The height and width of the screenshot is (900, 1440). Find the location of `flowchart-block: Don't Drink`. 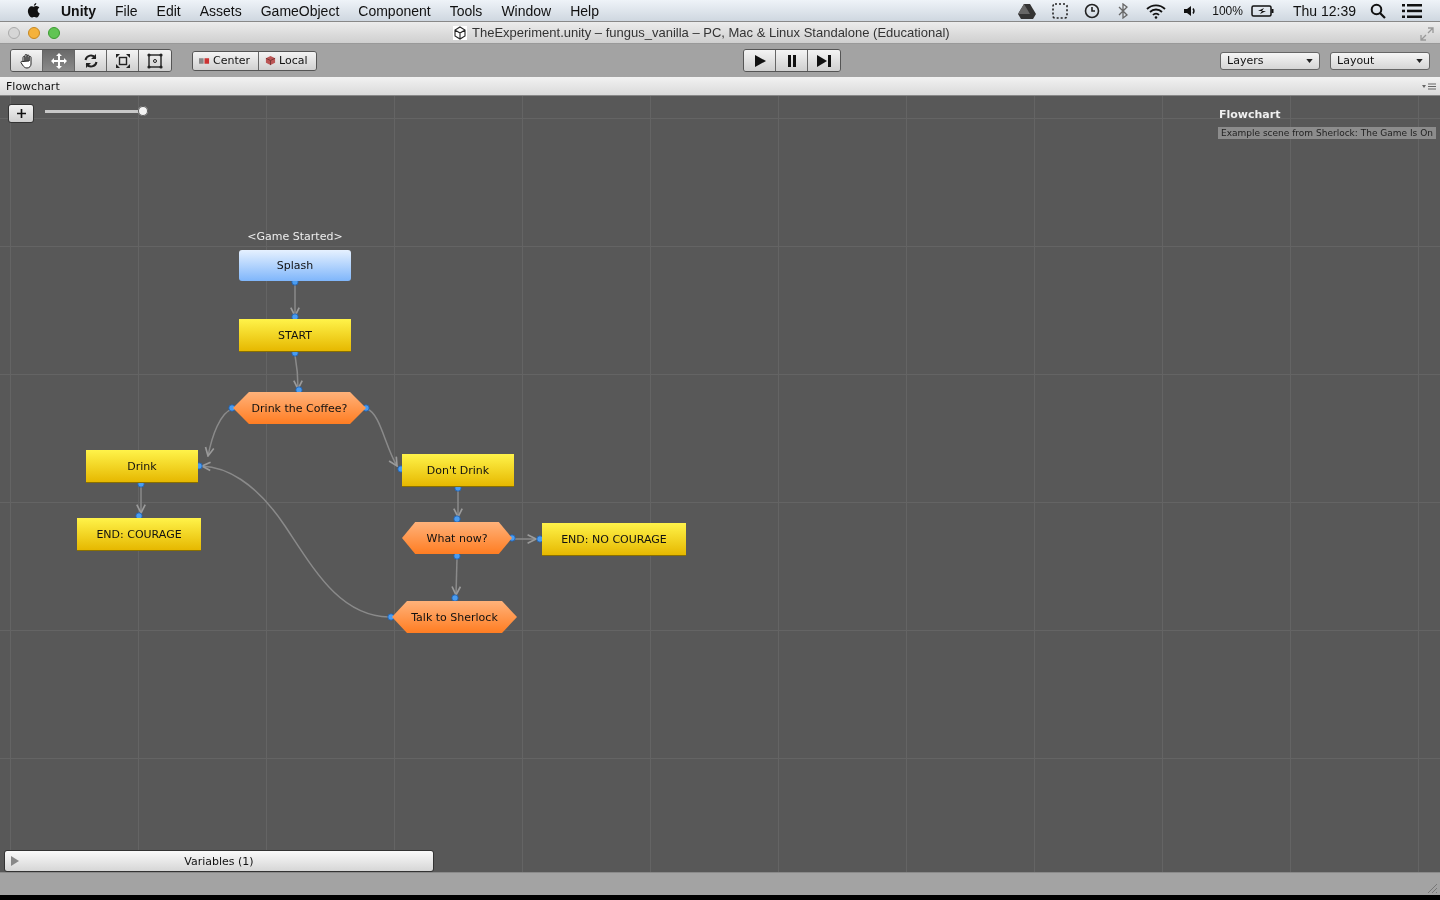

flowchart-block: Don't Drink is located at coordinates (458, 470).